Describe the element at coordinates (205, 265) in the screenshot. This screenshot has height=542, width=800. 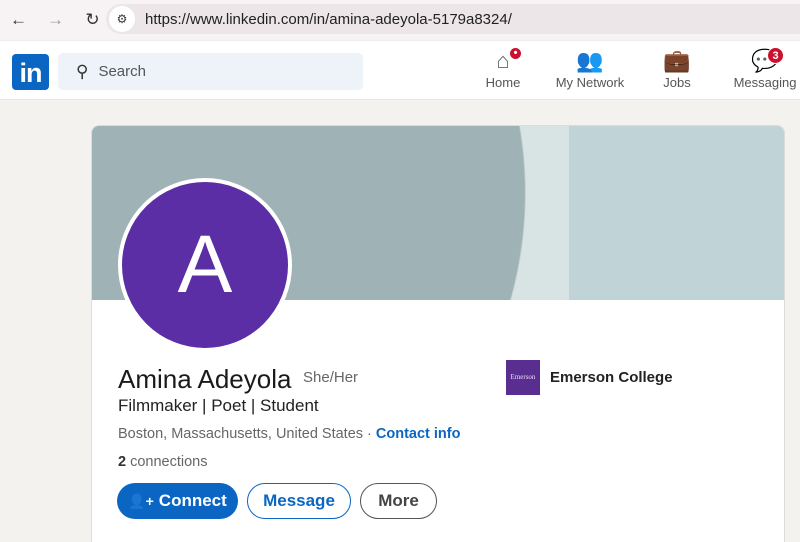
I see `avatar: A` at that location.